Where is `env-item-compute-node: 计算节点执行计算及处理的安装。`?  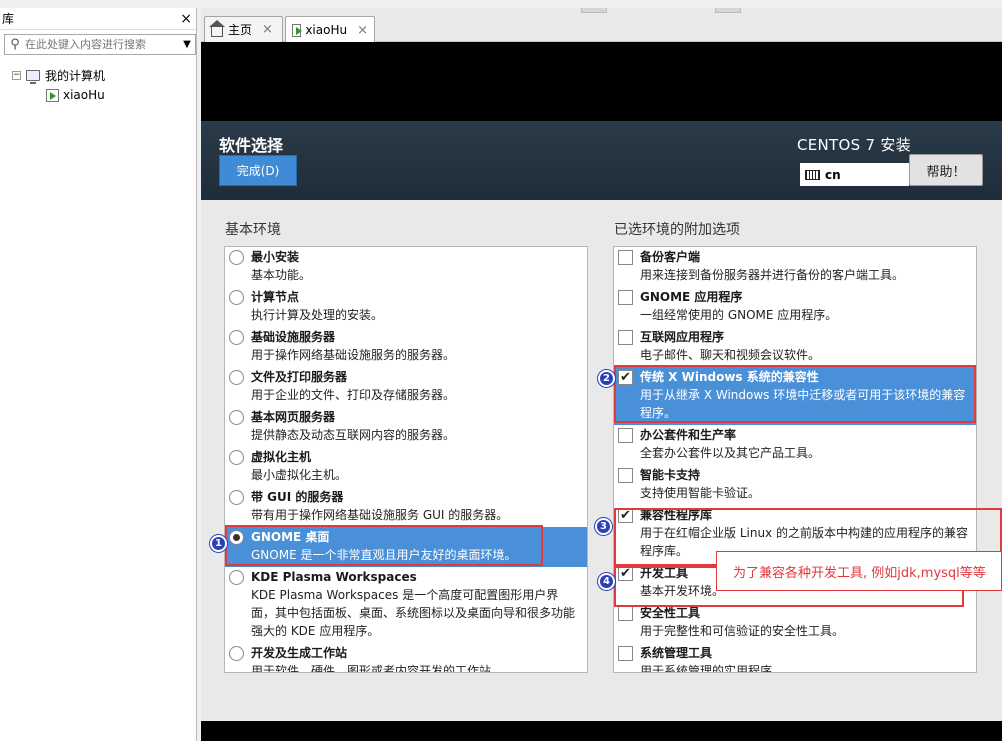
env-item-compute-node: 计算节点执行计算及处理的安装。 is located at coordinates (406, 307).